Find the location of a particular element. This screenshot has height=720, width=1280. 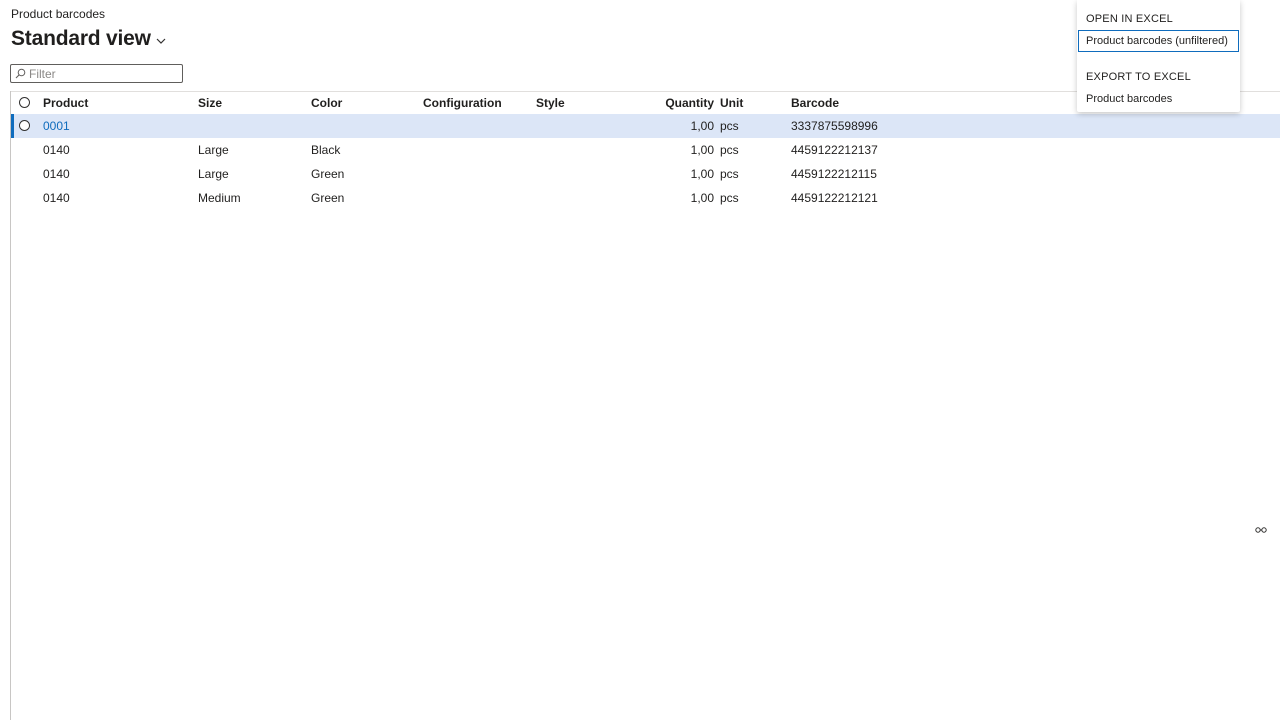

cell-barcode: 3337875598996 is located at coordinates (834, 126).